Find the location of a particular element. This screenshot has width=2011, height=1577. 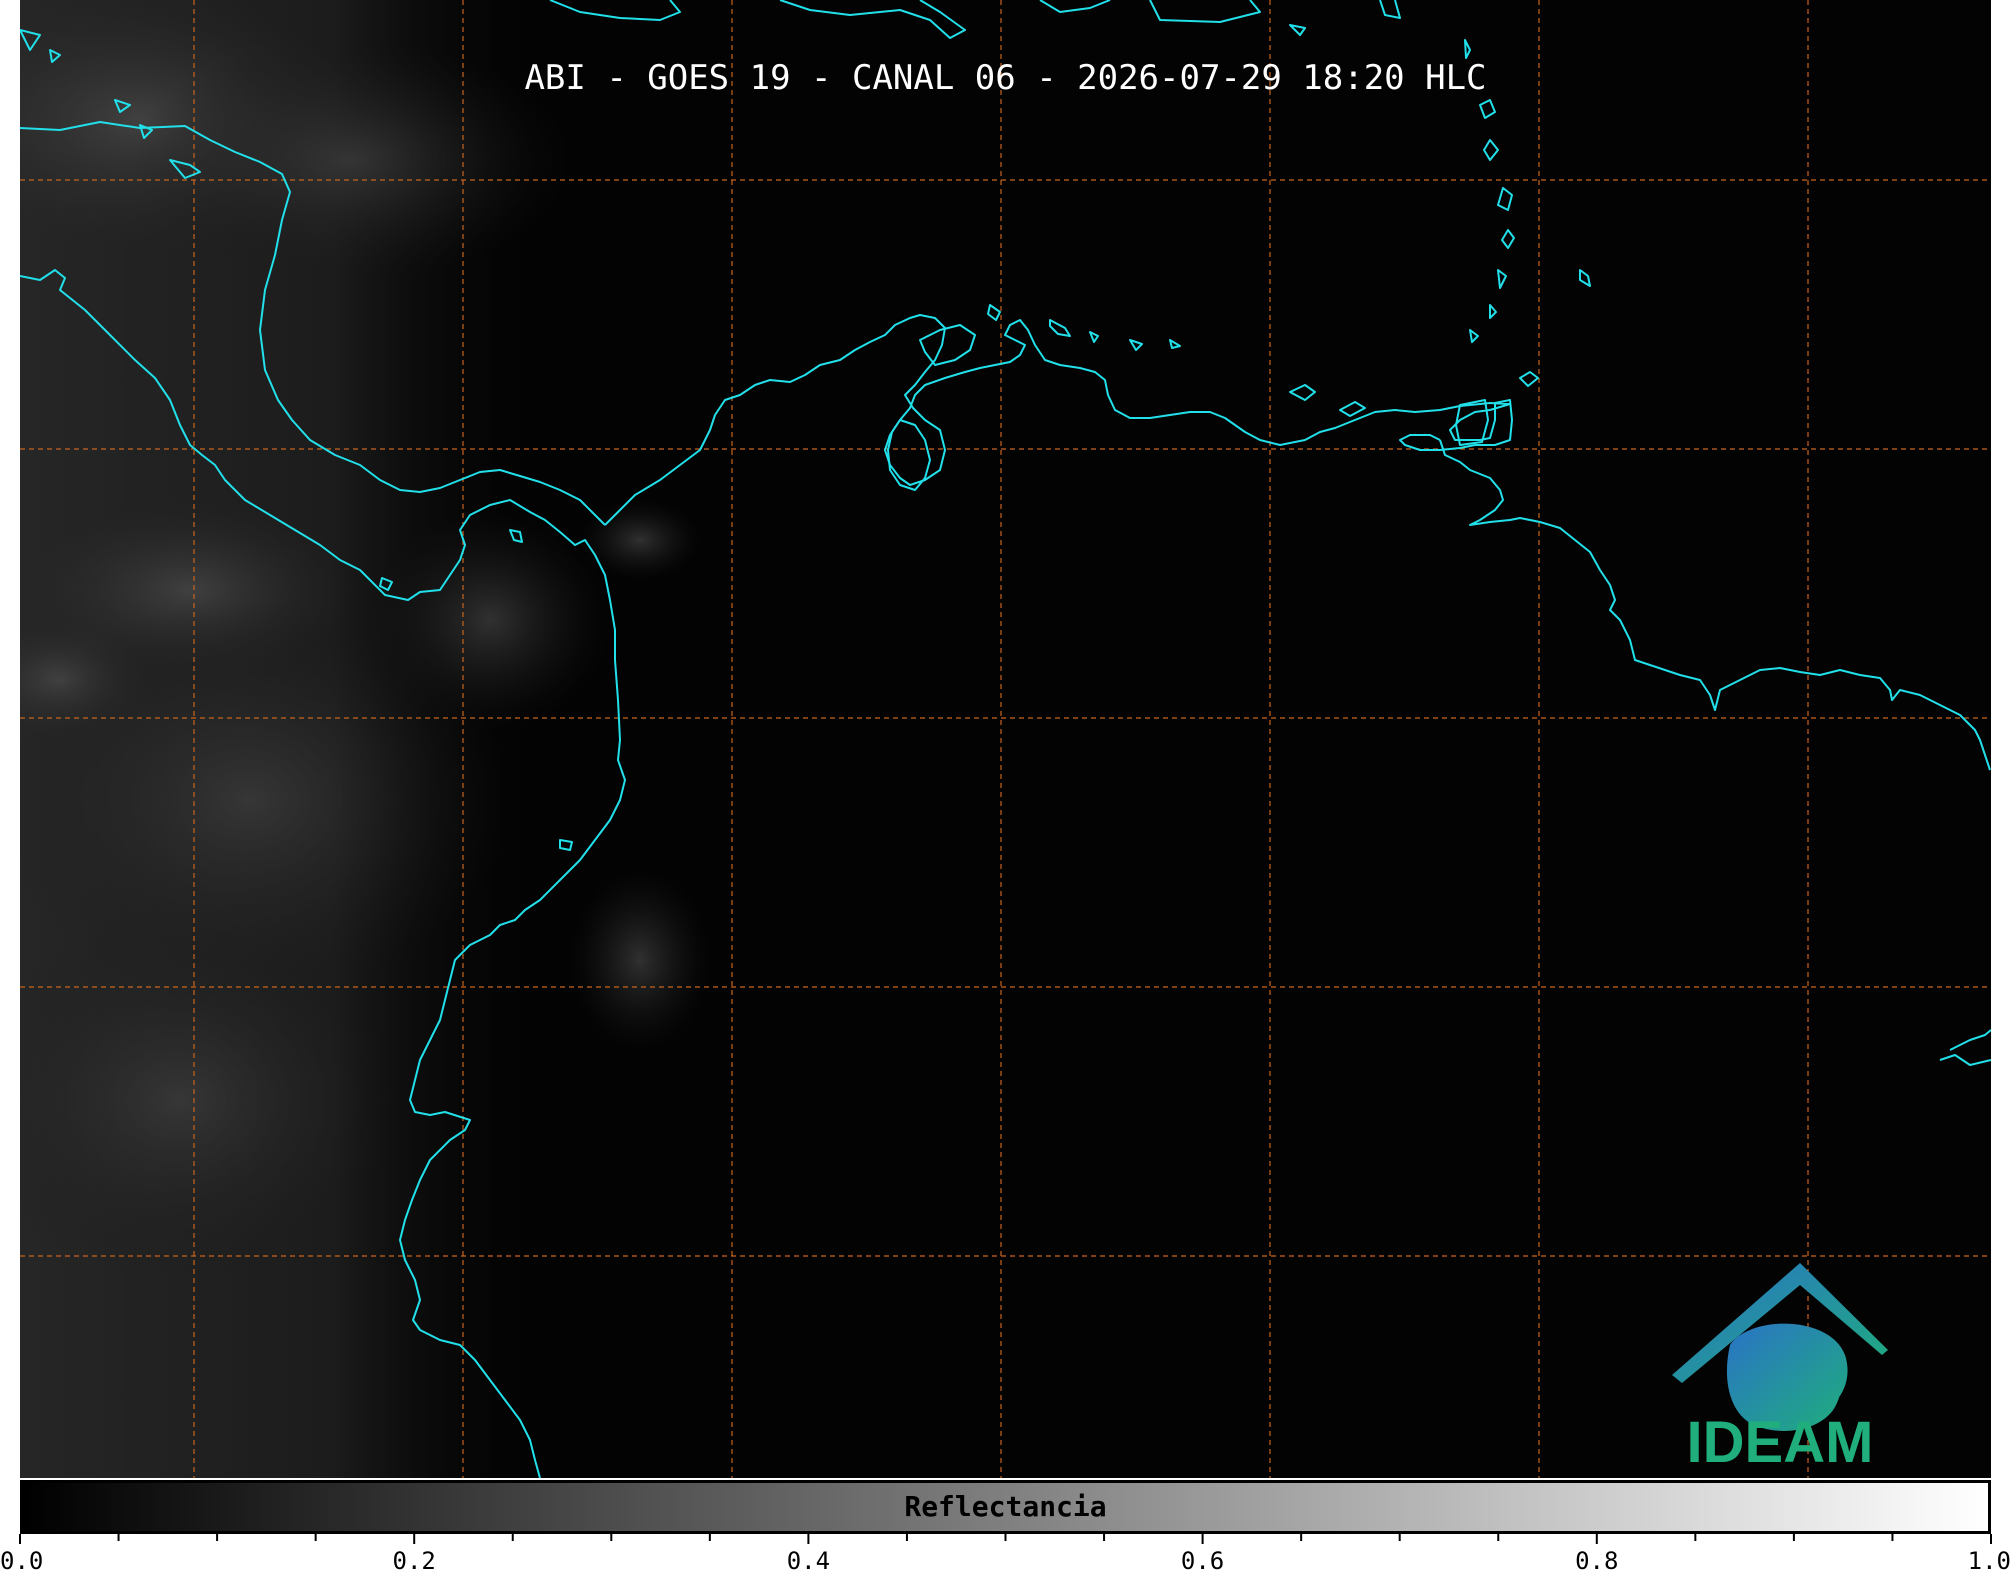

colorbar-tick-label: 0.4 is located at coordinates (808, 1561).